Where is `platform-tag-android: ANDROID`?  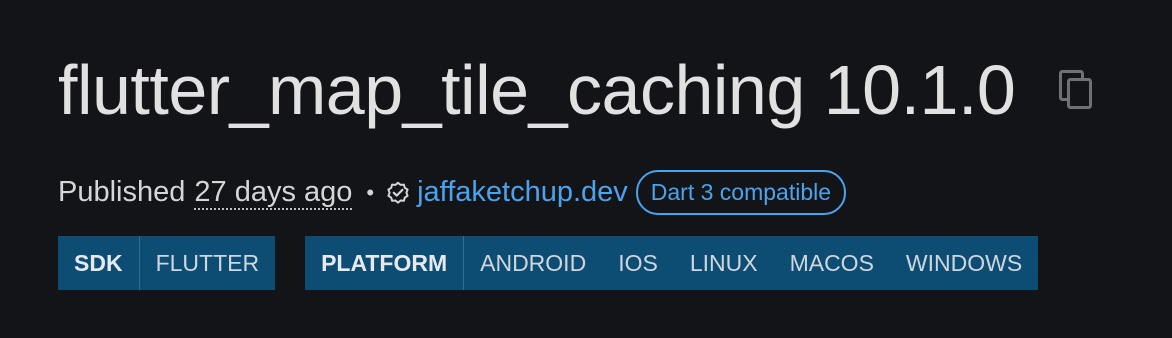
platform-tag-android: ANDROID is located at coordinates (533, 263).